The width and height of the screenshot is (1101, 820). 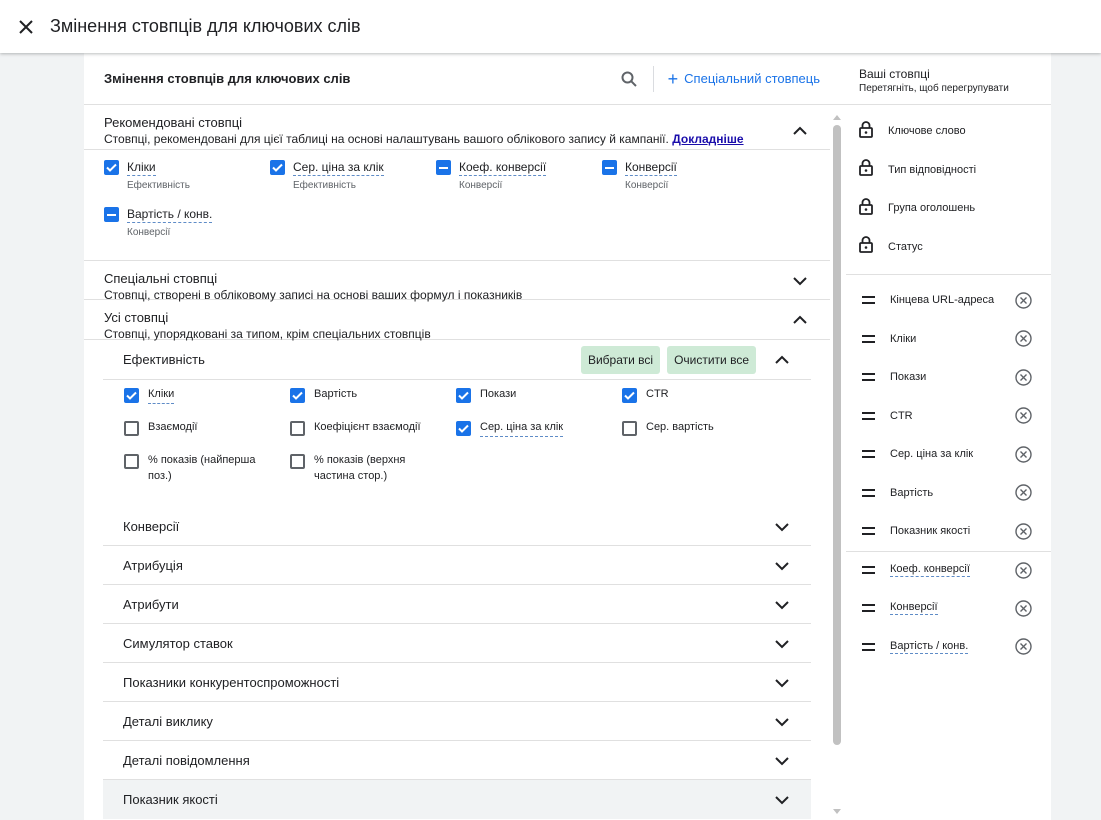 I want to click on selected-column: Кінцева URL-адреса, so click(x=948, y=300).